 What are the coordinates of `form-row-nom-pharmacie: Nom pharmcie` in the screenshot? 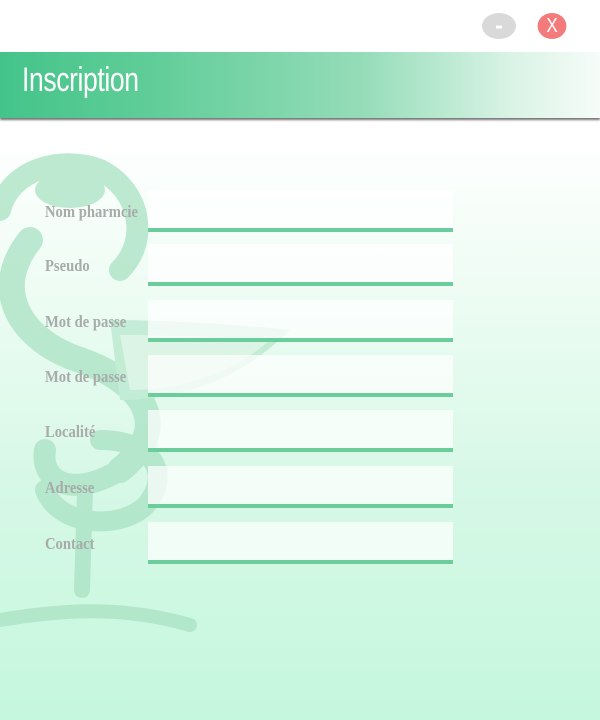 It's located at (300, 213).